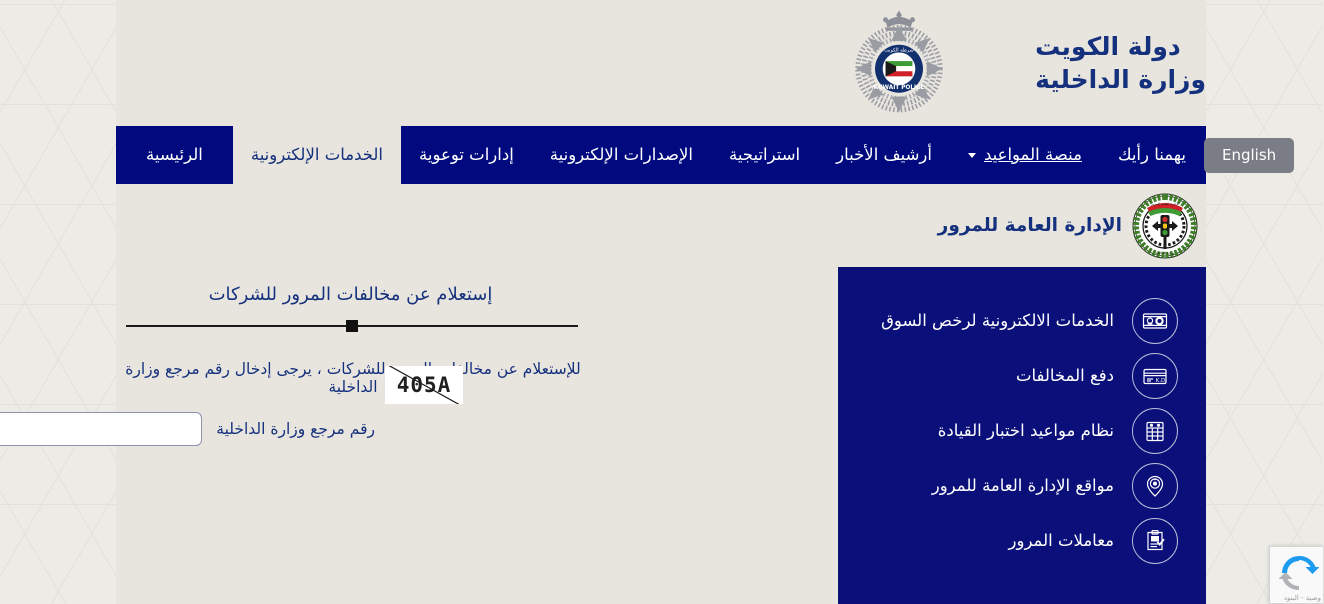 The height and width of the screenshot is (604, 1324). Describe the element at coordinates (900, 61) in the screenshot. I see `kuwait-police-emblem: شرطة الكويت KUWAIT POLICE` at that location.